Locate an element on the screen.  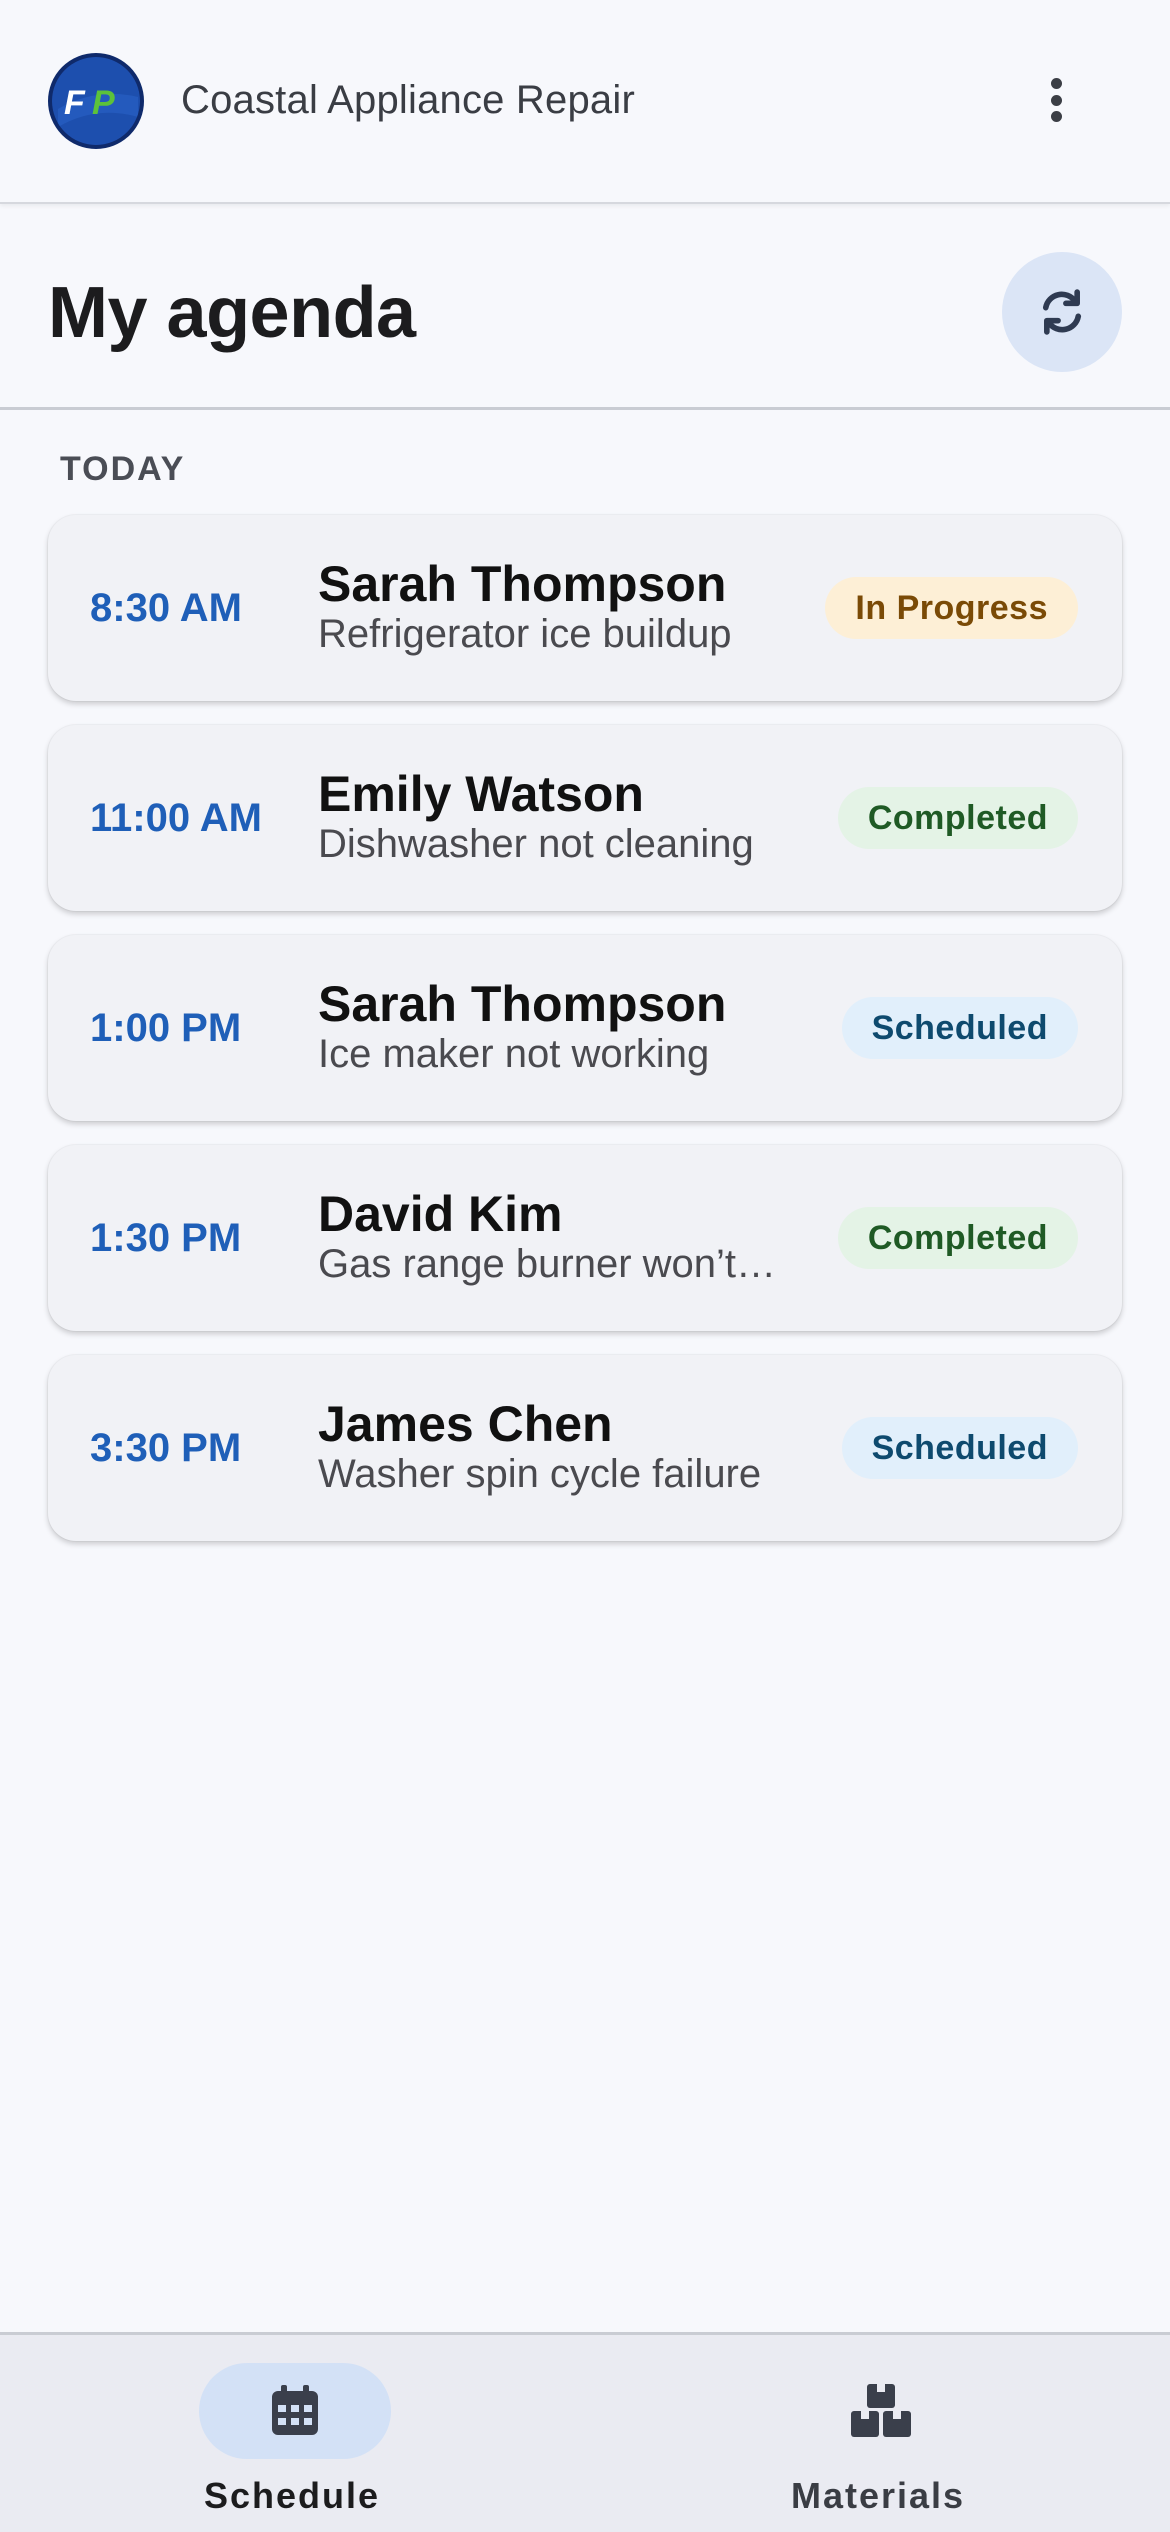
calendar-icon is located at coordinates (295, 2410).